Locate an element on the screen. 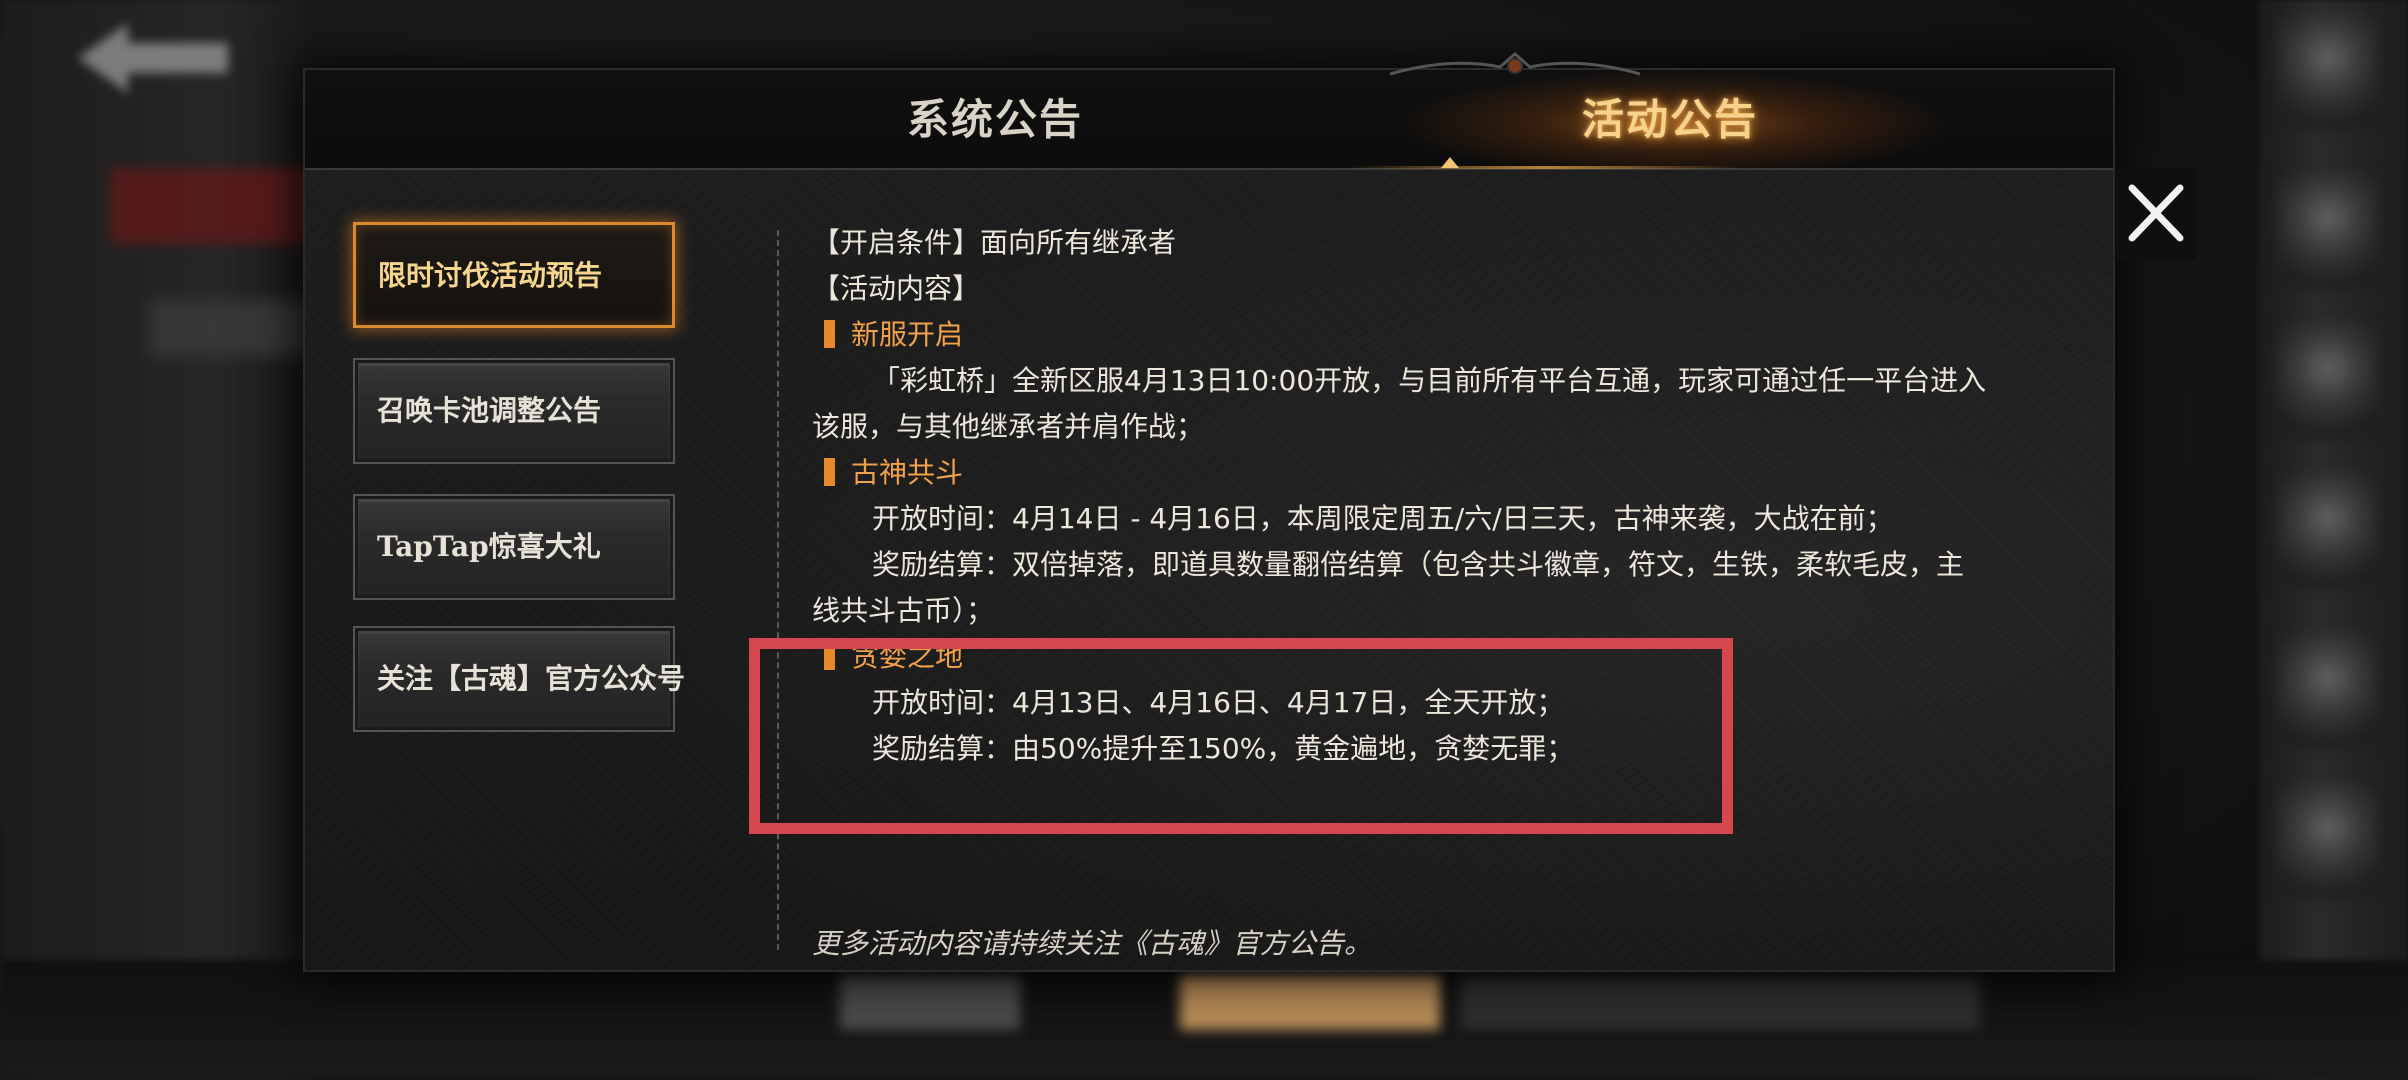 The height and width of the screenshot is (1080, 2408). sidebar-item-label: 关注【古魂】官方公众号 is located at coordinates (531, 678).